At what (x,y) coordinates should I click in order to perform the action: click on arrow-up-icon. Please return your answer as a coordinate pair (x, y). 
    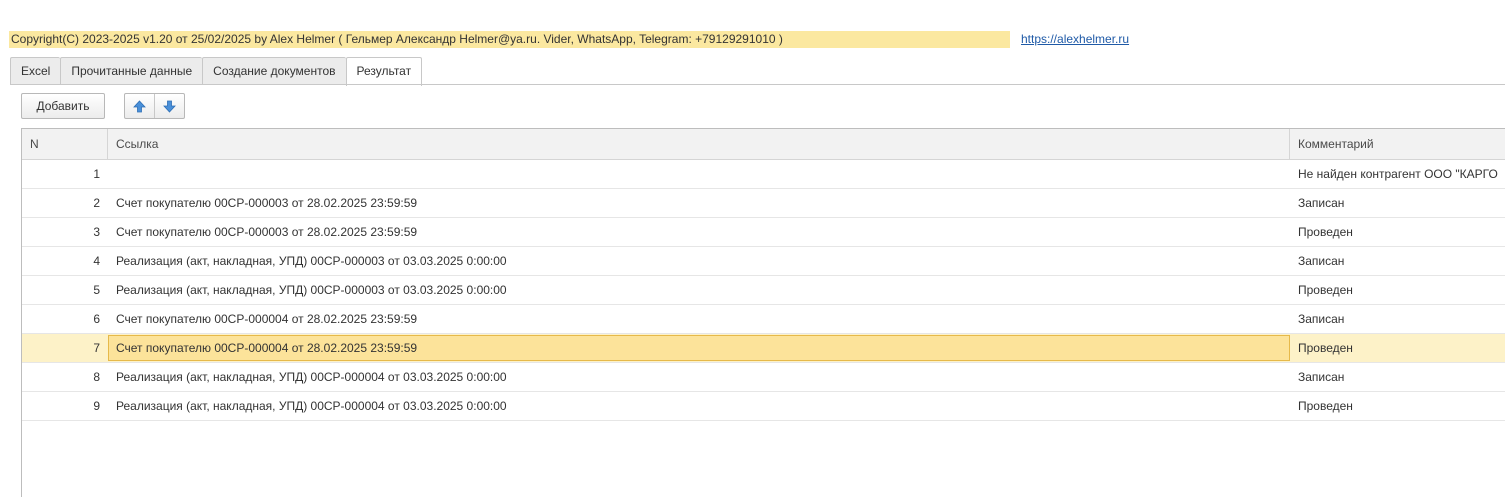
    Looking at the image, I should click on (139, 105).